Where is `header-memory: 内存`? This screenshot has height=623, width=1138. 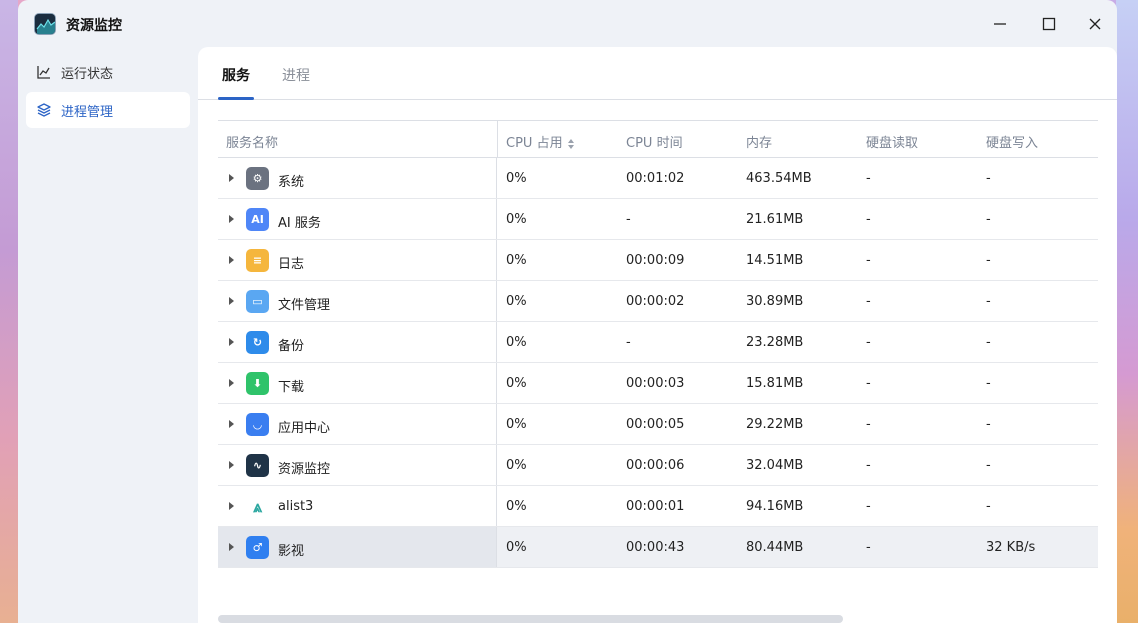
header-memory: 内存 is located at coordinates (759, 141).